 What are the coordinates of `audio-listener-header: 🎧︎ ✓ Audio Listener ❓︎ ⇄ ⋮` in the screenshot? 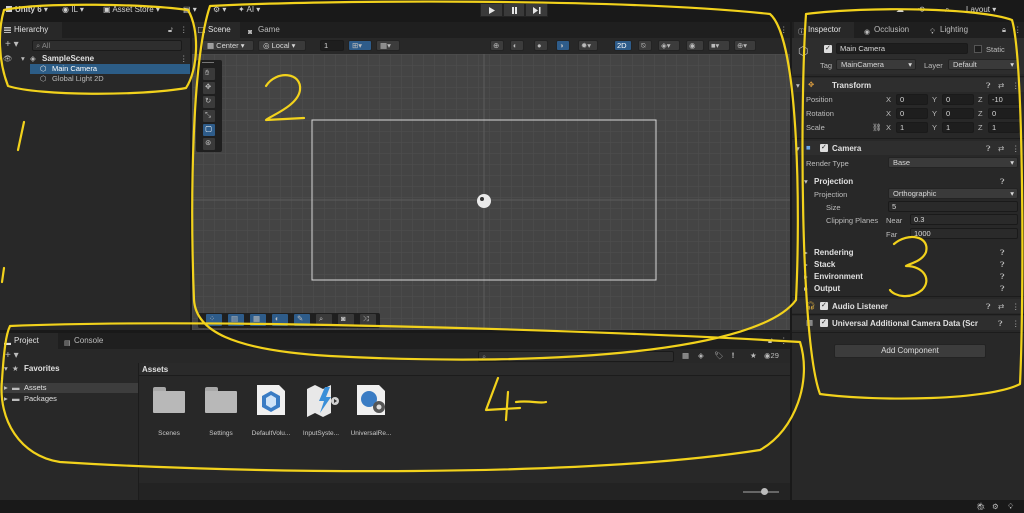 It's located at (908, 306).